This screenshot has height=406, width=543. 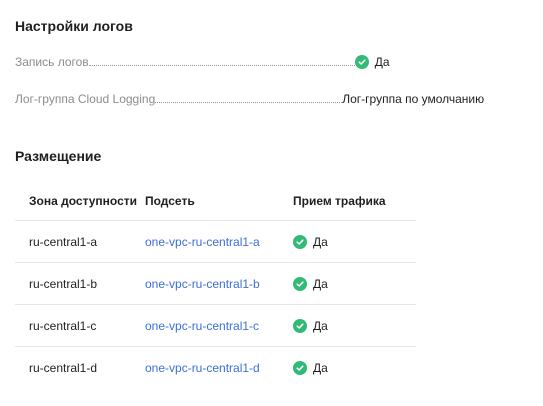 I want to click on log-recording-label: Запись логов, so click(x=52, y=62).